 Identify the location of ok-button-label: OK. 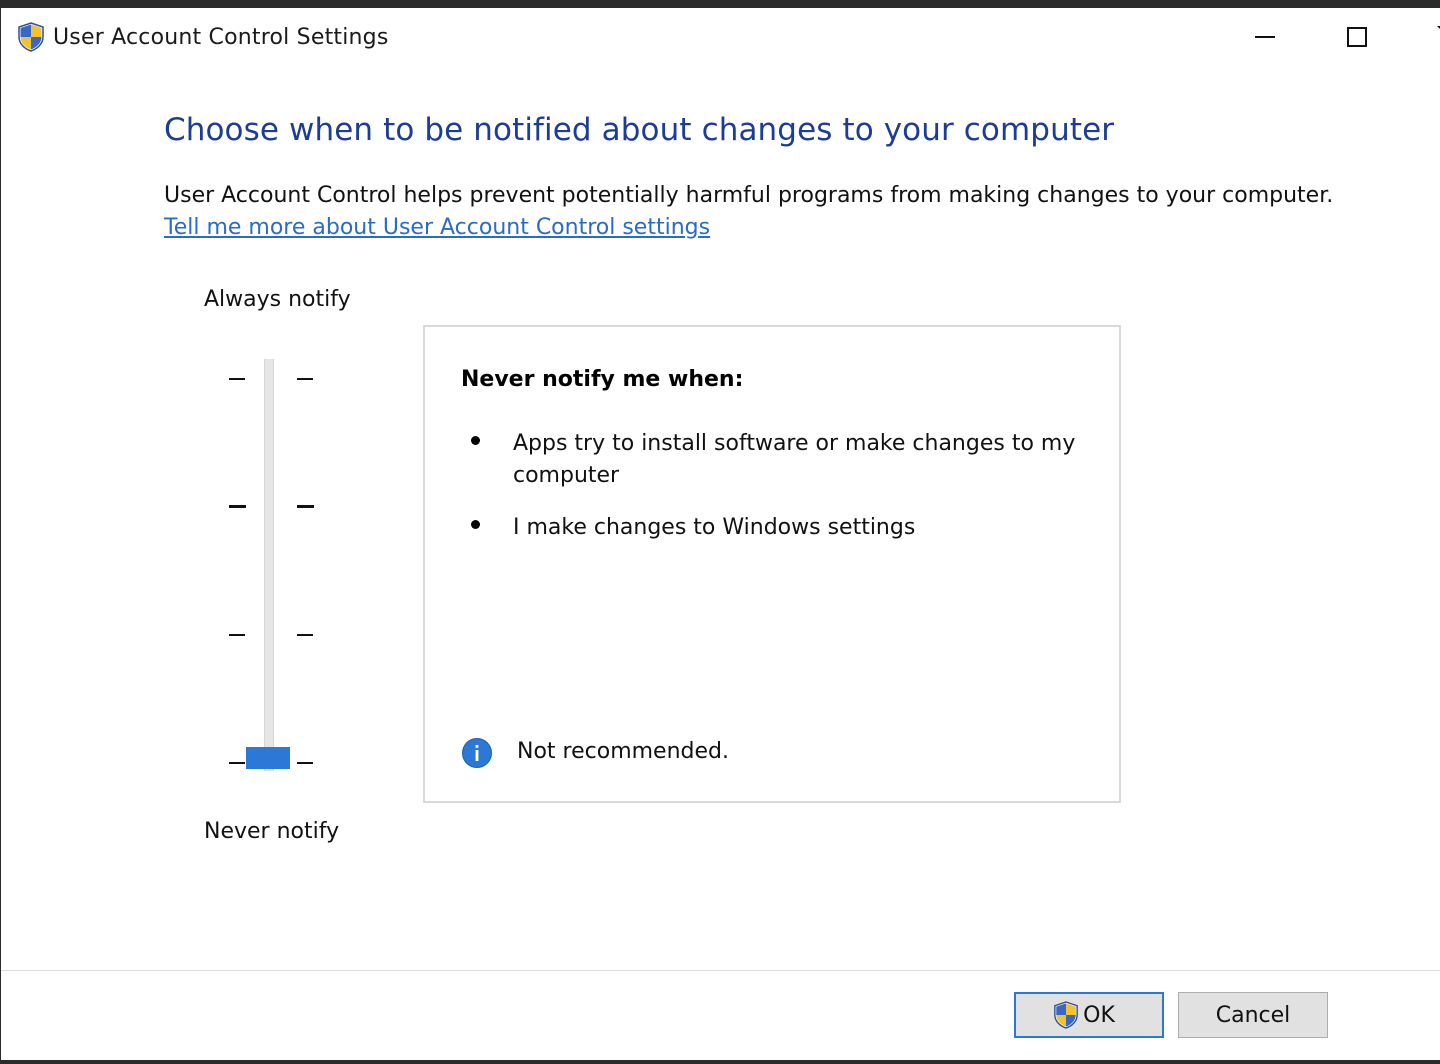
(1099, 1015).